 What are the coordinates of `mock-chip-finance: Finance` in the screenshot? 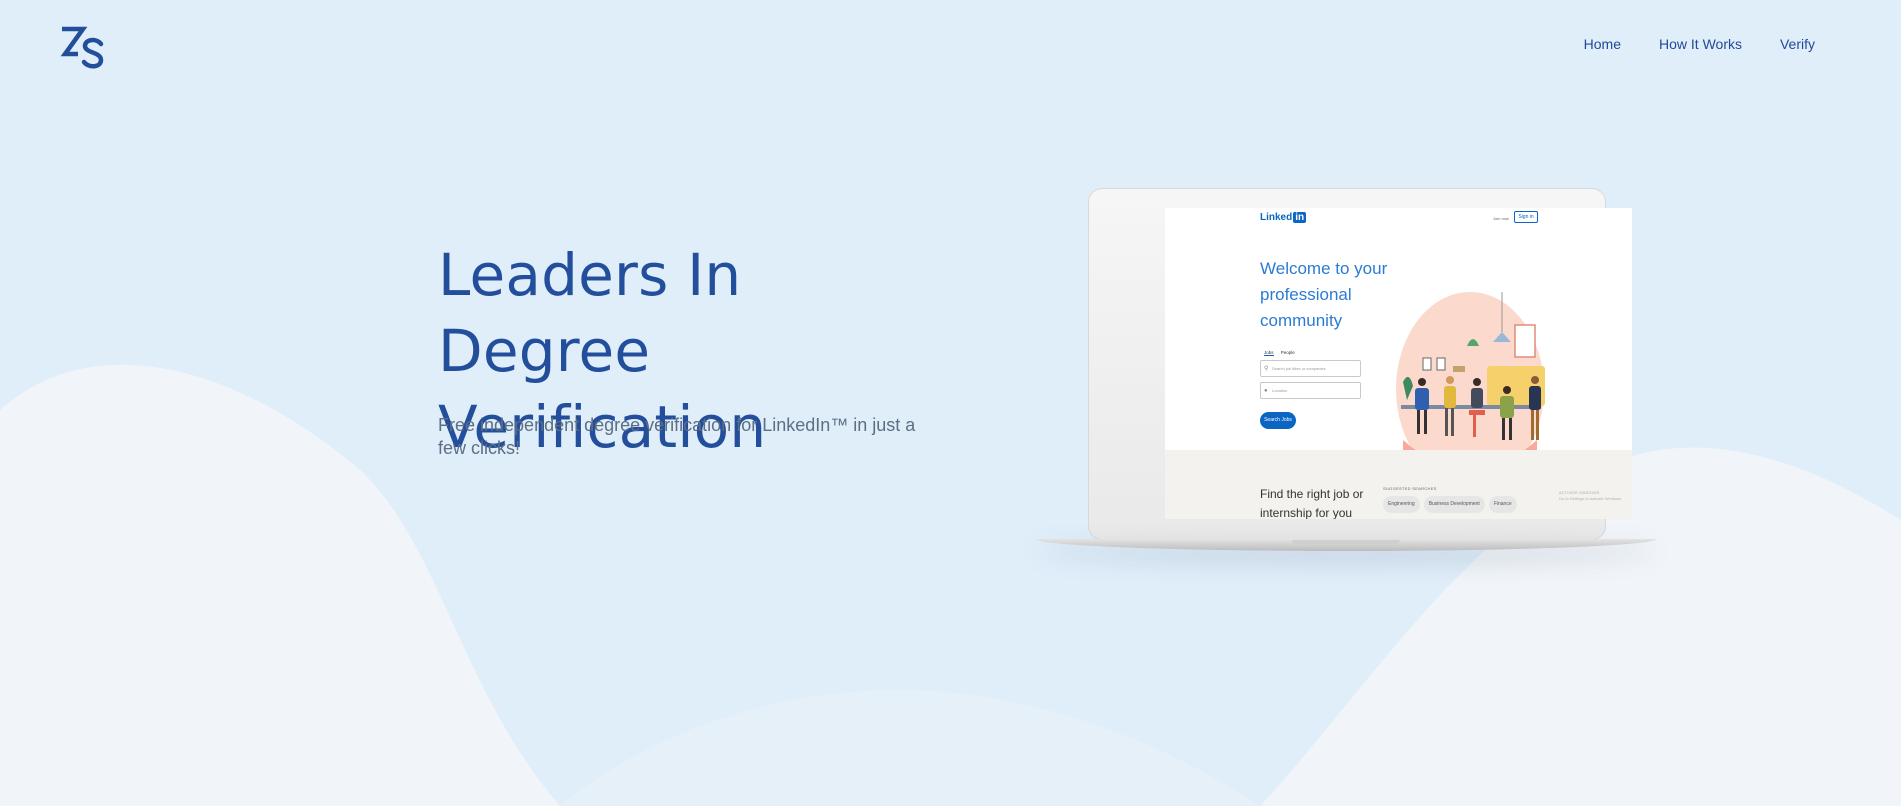 It's located at (1502, 504).